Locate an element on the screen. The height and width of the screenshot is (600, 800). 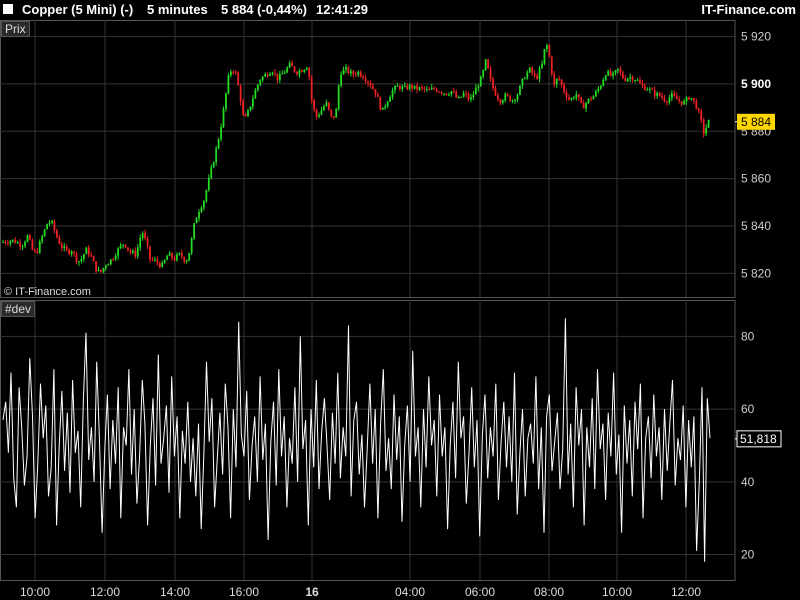
watermark: © IT-Finance.com is located at coordinates (47, 292).